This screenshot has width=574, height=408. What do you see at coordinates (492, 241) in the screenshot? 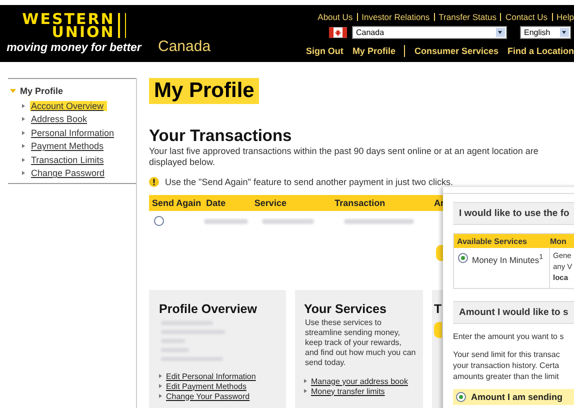
I see `column-header: Available Services` at bounding box center [492, 241].